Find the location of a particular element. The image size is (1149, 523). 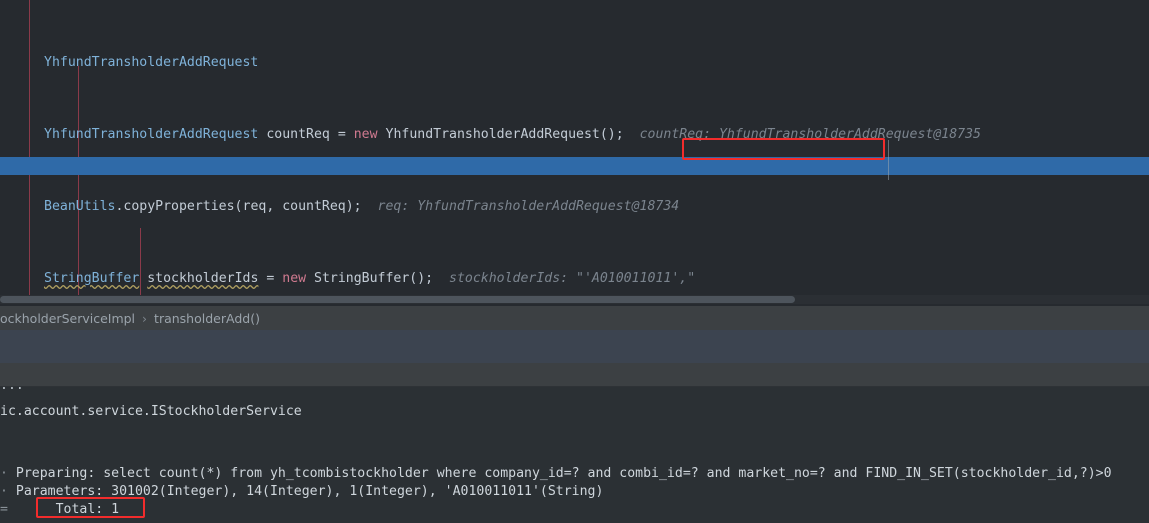

console-toolbar is located at coordinates (574, 375).